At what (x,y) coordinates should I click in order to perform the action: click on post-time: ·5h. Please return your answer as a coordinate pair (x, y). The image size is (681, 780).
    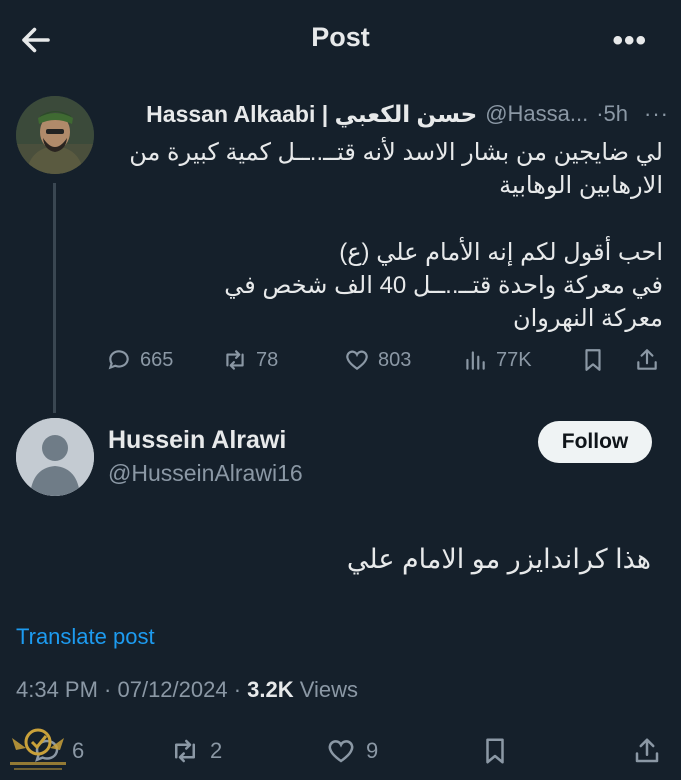
    Looking at the image, I should click on (612, 113).